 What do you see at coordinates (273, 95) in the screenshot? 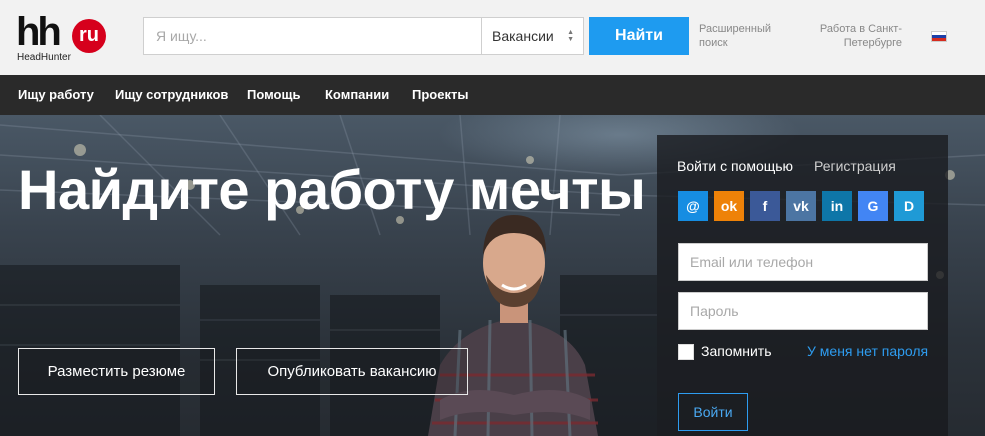
I see `nav-item-help: Помощь` at bounding box center [273, 95].